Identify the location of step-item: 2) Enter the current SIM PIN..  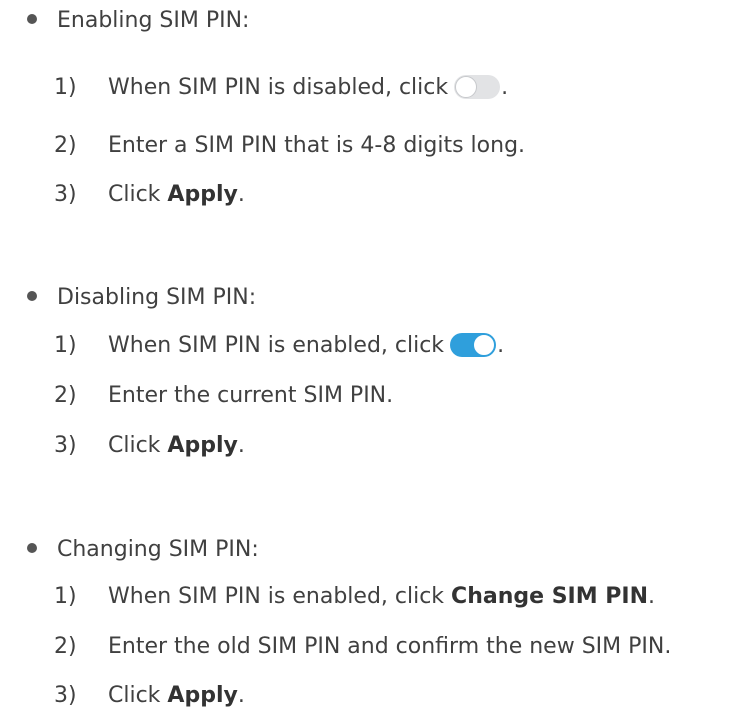
(223, 396).